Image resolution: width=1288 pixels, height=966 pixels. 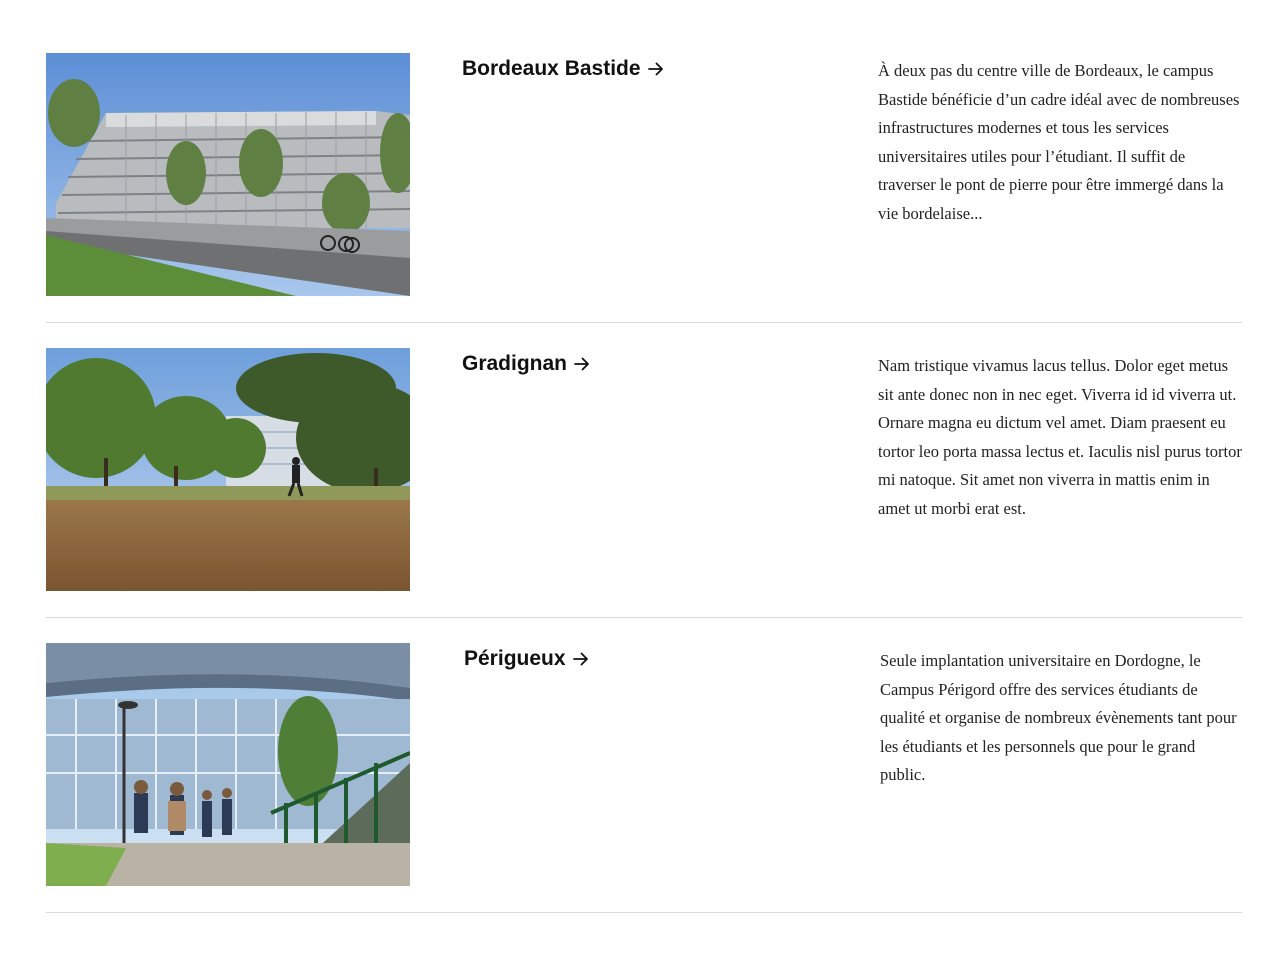 I want to click on campus-link-bordeaux-bastide: Bordeaux Bastide, so click(x=563, y=69).